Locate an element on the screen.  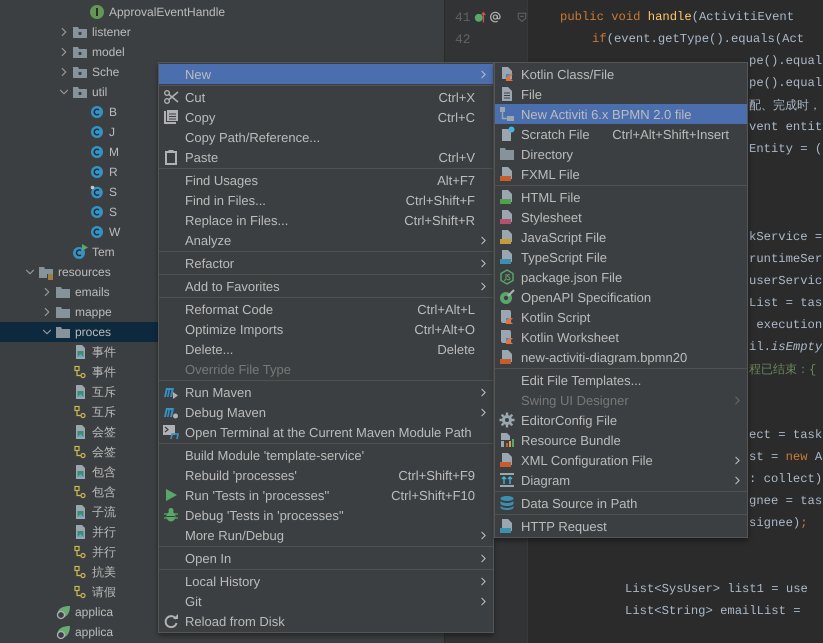
code-line: List = tas is located at coordinates (785, 303).